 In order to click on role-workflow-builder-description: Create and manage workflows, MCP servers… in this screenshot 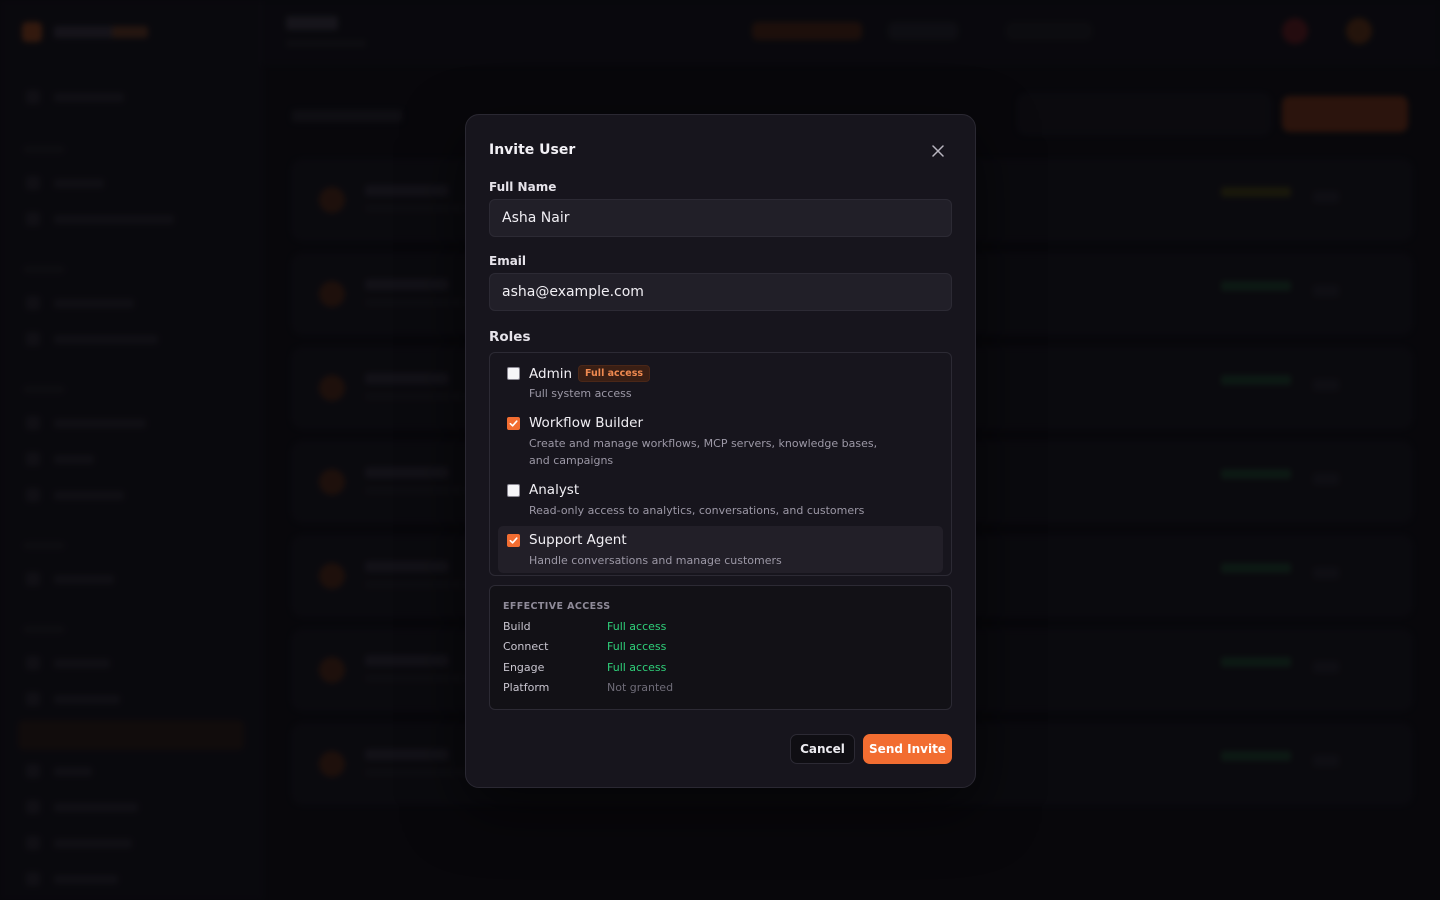, I will do `click(703, 452)`.